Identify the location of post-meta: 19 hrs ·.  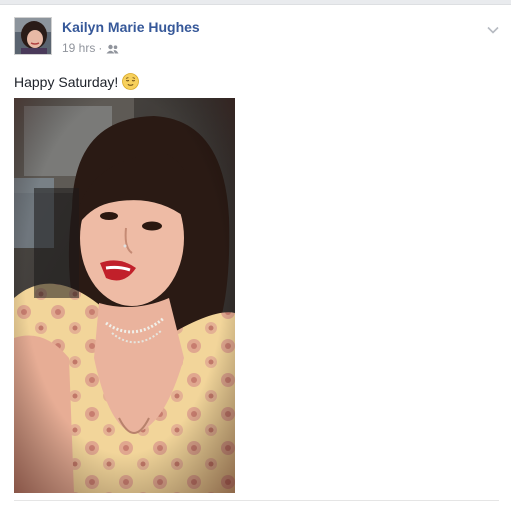
(90, 48).